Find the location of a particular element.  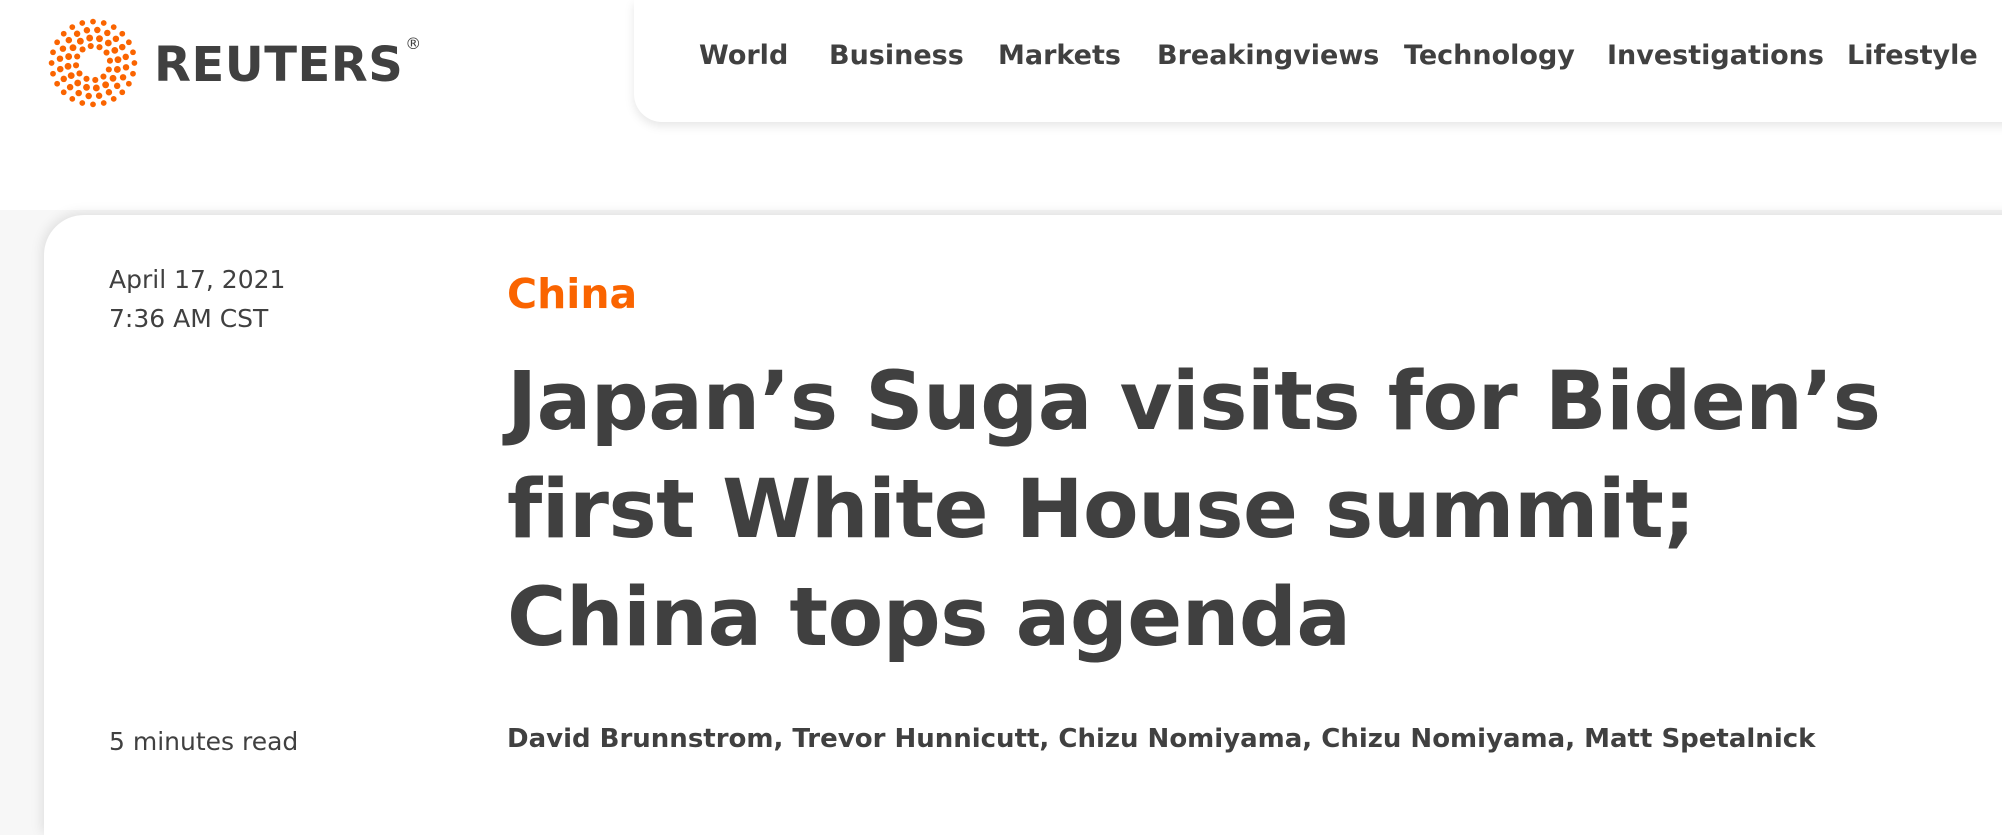

nav-item-lifestyle: Lifestyle is located at coordinates (1912, 56).